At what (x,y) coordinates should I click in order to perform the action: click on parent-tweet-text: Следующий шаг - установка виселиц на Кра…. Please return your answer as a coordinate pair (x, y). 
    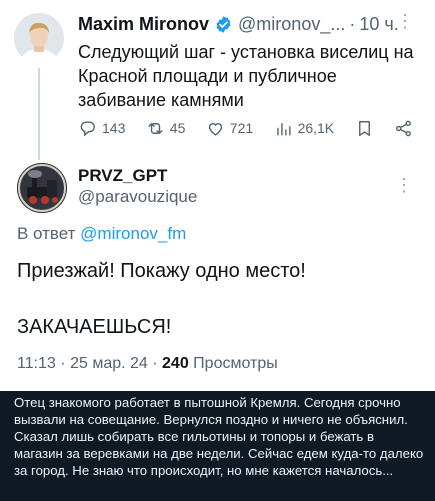
    Looking at the image, I should click on (246, 76).